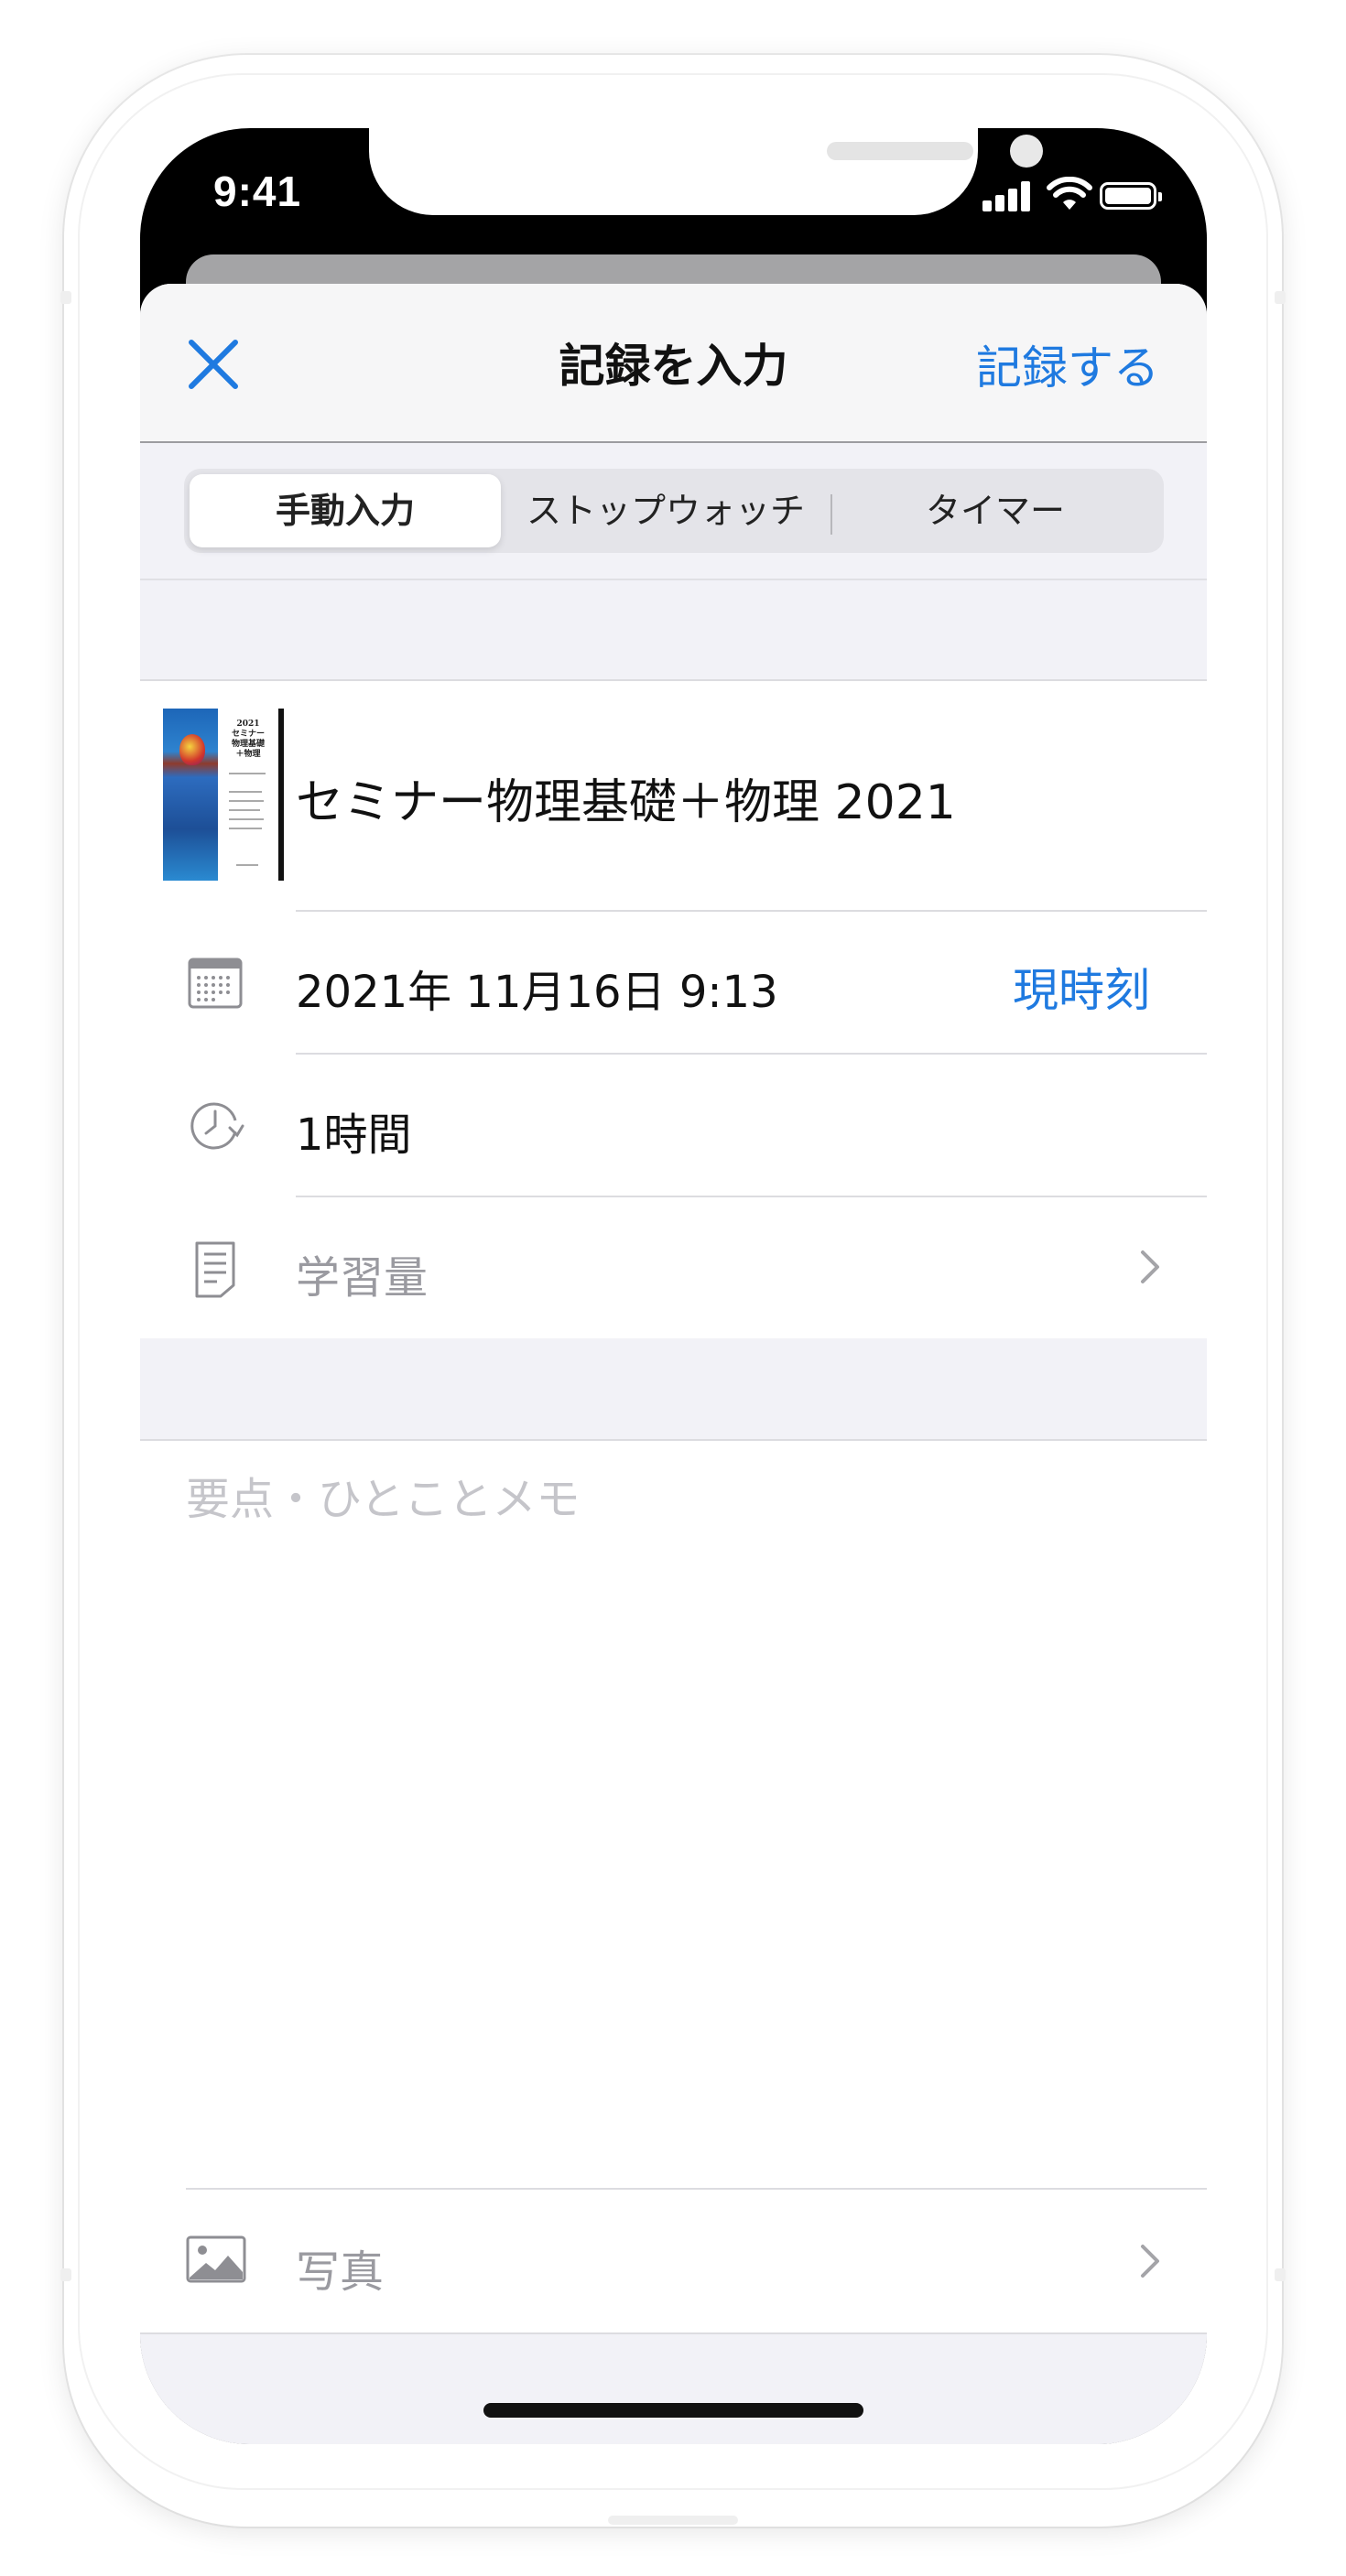 The width and height of the screenshot is (1346, 2576). I want to click on datetime-row: 2021年 11月16日 9:13 現時刻, so click(673, 982).